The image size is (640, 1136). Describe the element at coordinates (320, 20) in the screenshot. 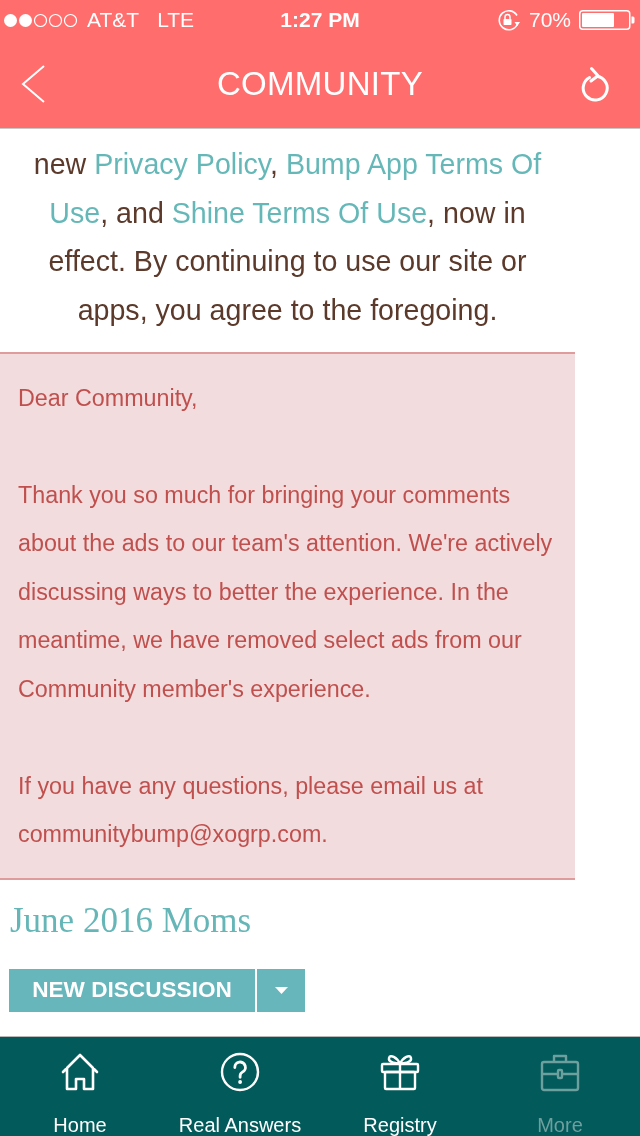

I see `status-time: 1:27 PM` at that location.